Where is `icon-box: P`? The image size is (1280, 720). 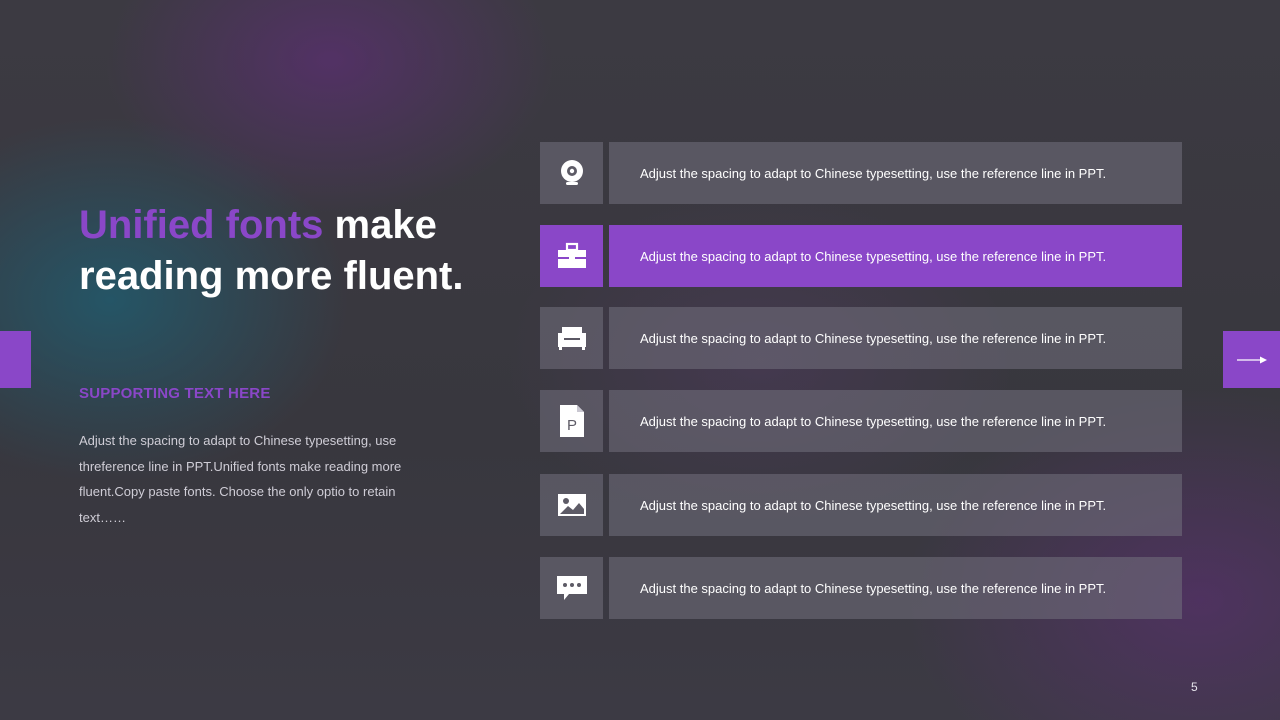 icon-box: P is located at coordinates (571, 421).